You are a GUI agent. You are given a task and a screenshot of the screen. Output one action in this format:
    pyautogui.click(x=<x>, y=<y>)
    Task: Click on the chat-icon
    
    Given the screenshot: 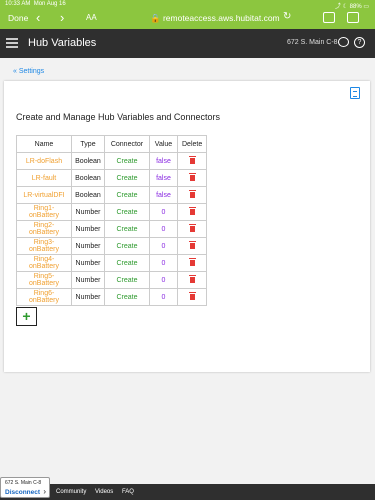 What is the action you would take?
    pyautogui.click(x=343, y=42)
    